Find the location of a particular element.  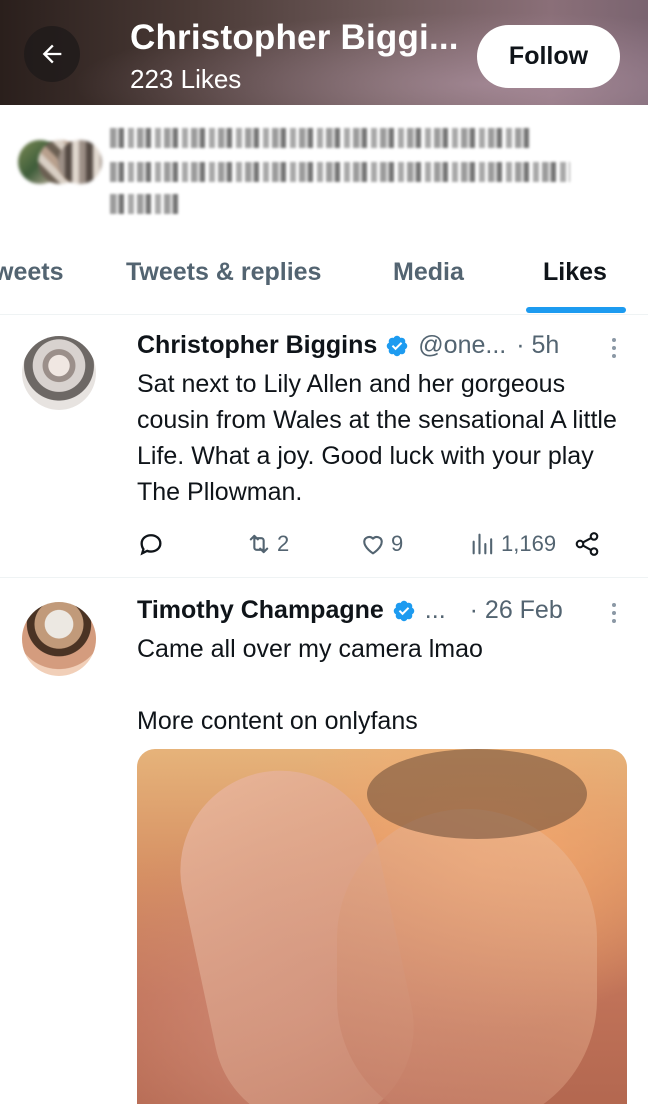

tab-tweets-replies: Tweets & replies is located at coordinates (223, 272).